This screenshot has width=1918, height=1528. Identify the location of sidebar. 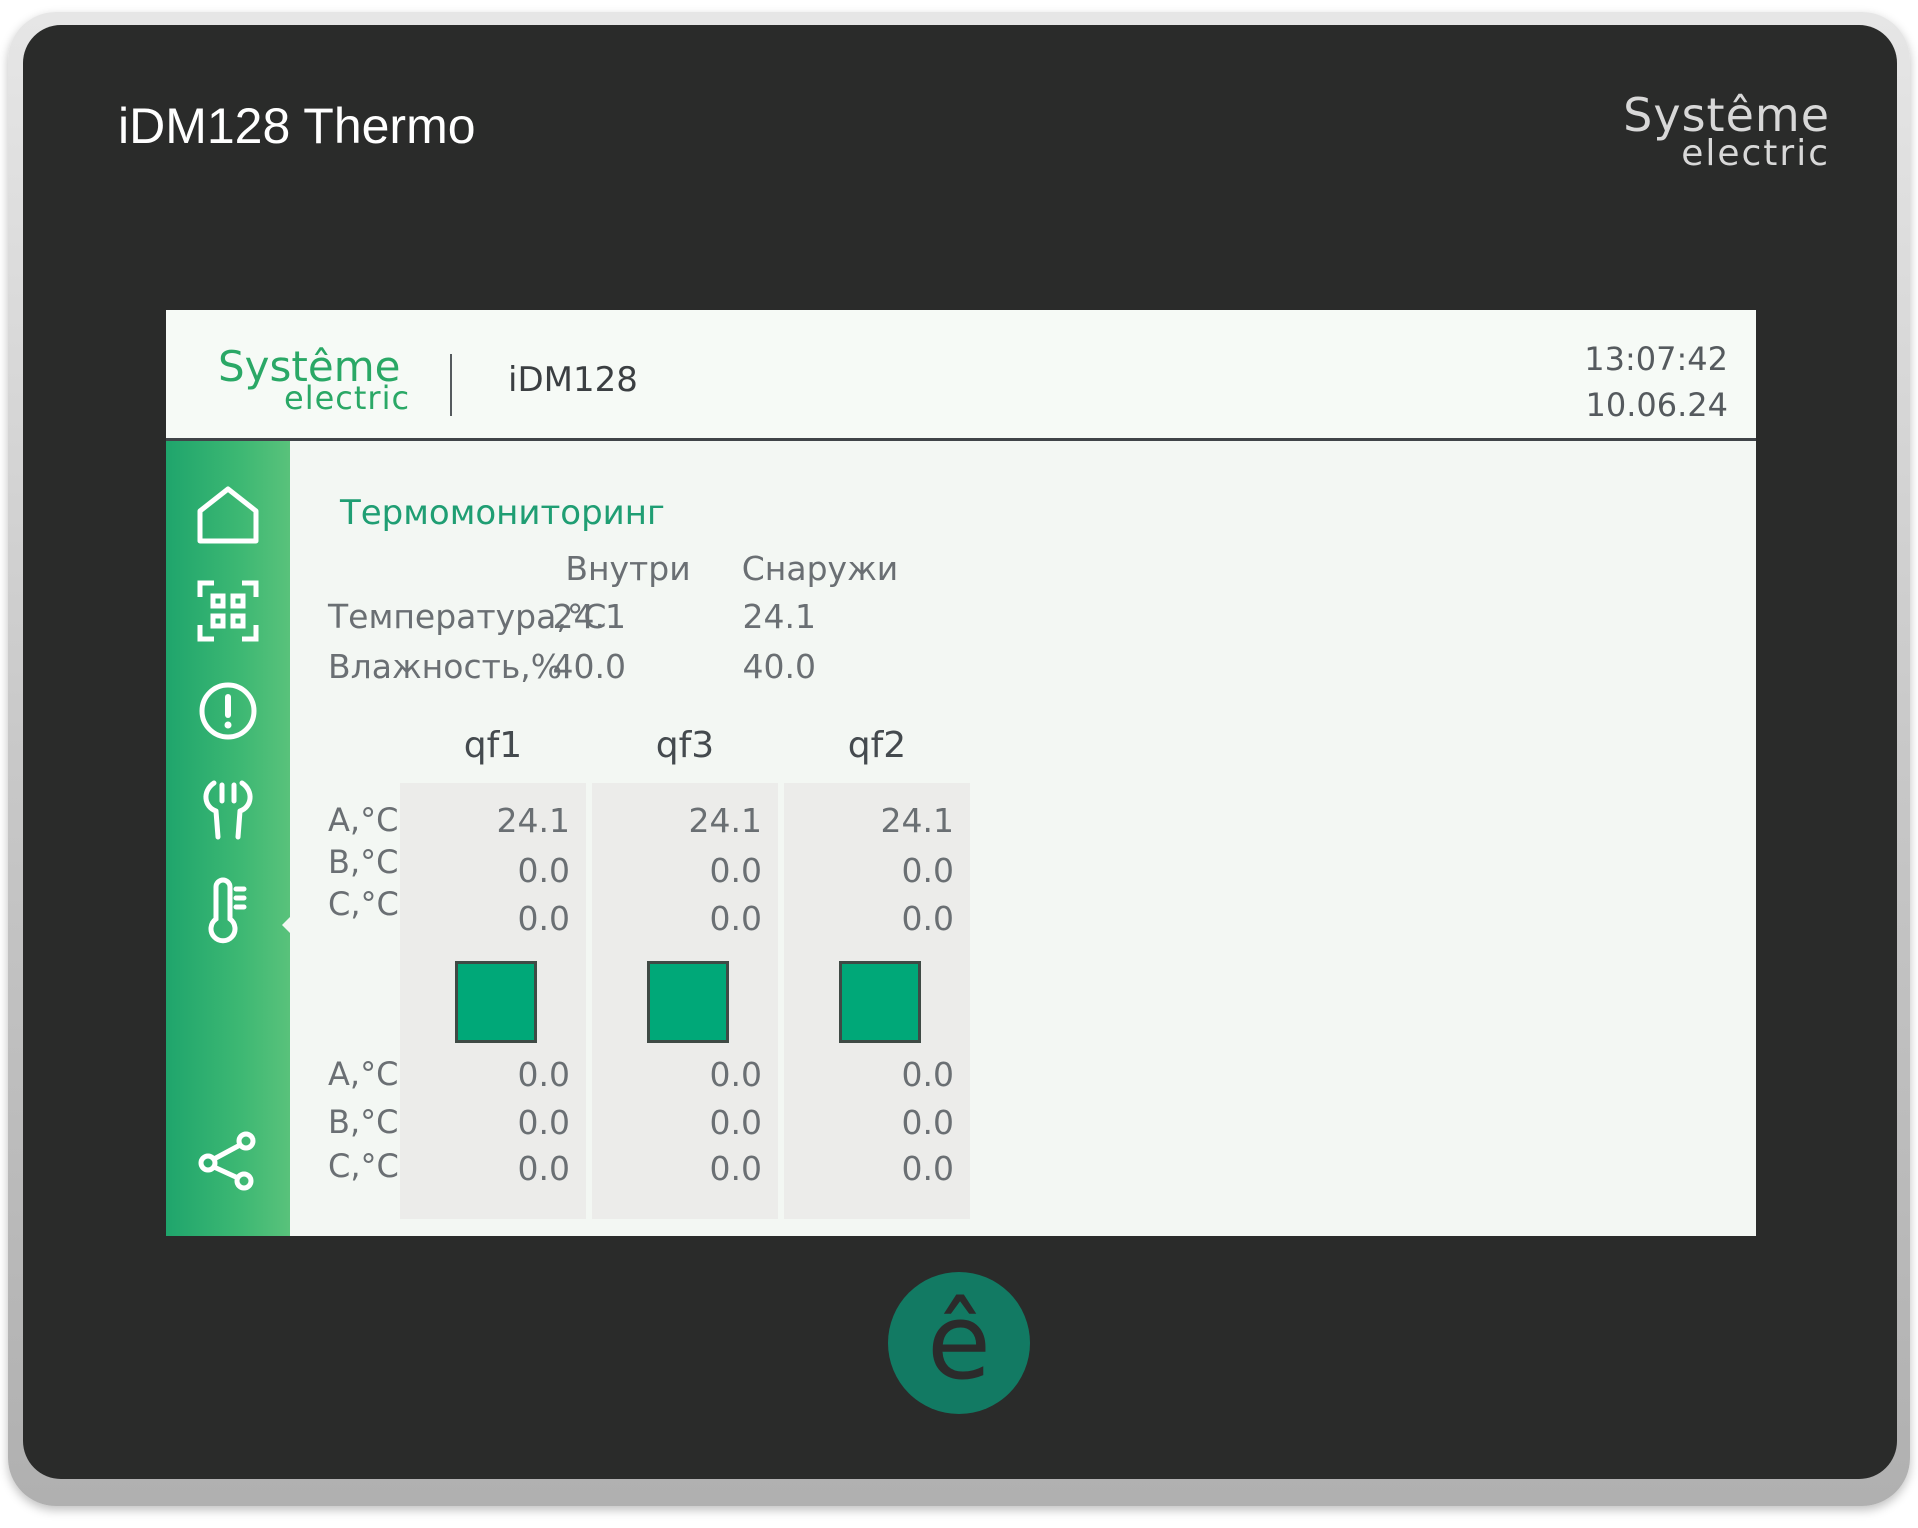
(229, 838).